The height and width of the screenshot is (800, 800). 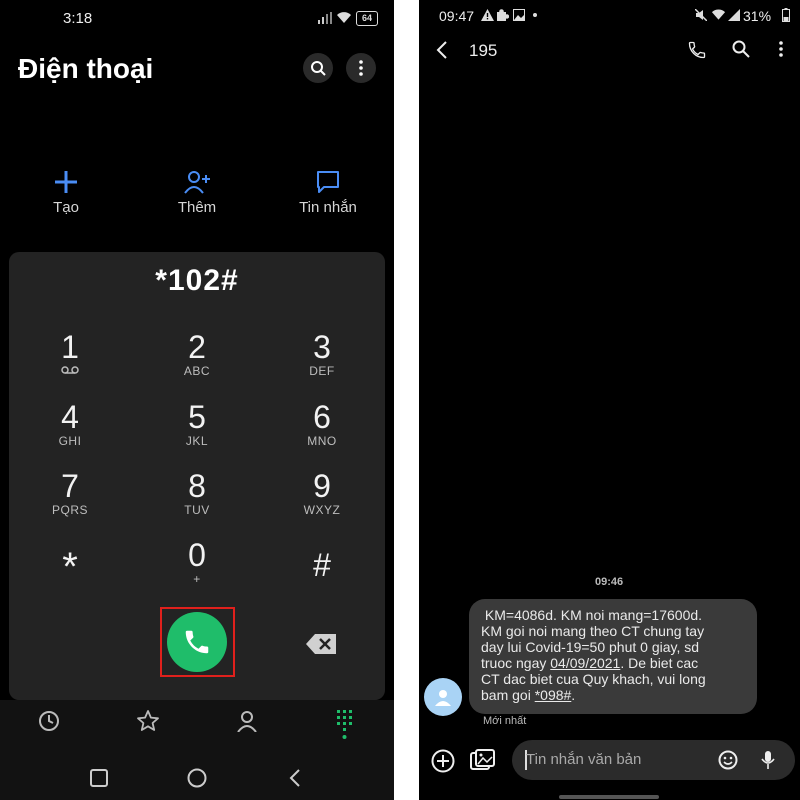 What do you see at coordinates (757, 16) in the screenshot?
I see `battery-level: 31%` at bounding box center [757, 16].